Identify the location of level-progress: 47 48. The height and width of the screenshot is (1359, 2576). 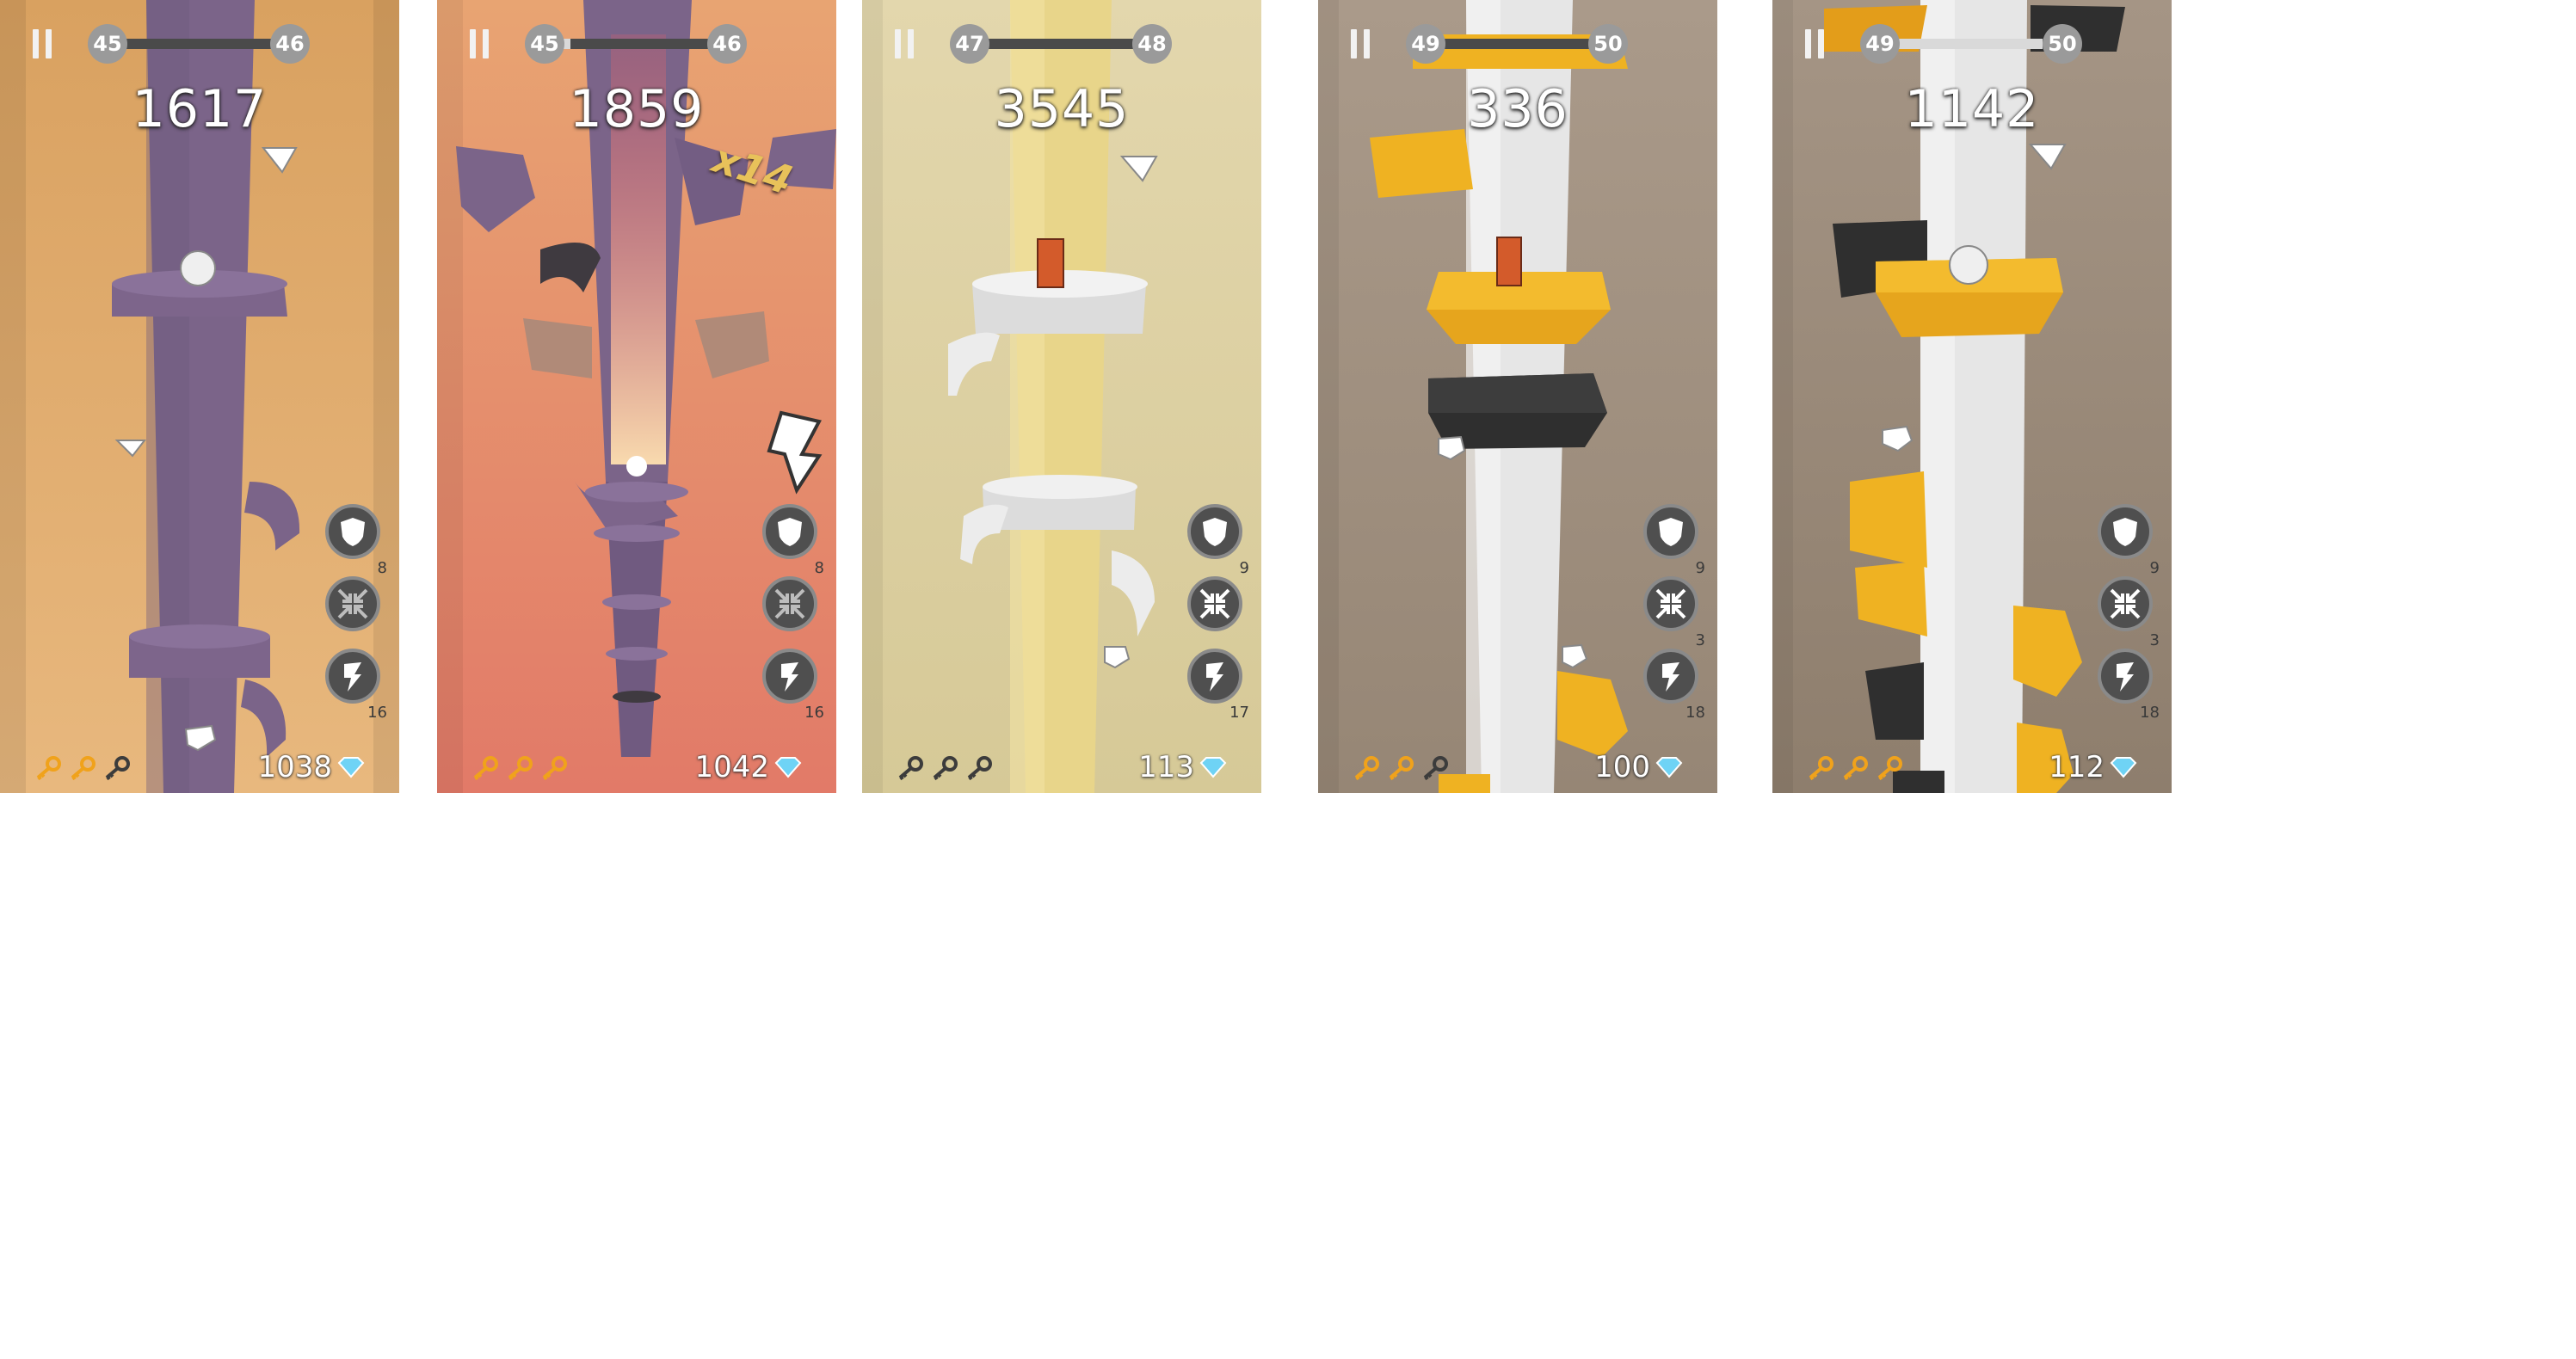
(1061, 44).